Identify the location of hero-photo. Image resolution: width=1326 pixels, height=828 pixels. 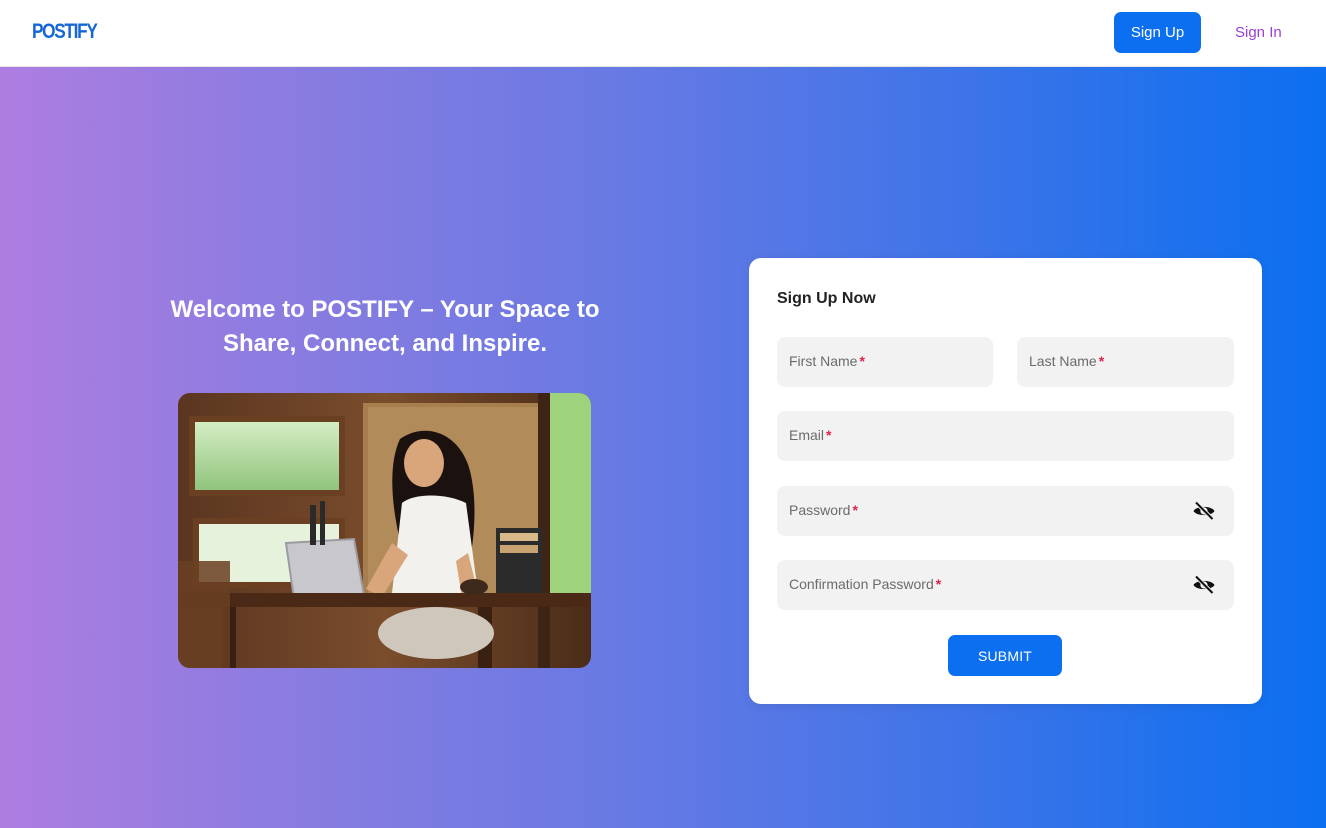
(384, 530).